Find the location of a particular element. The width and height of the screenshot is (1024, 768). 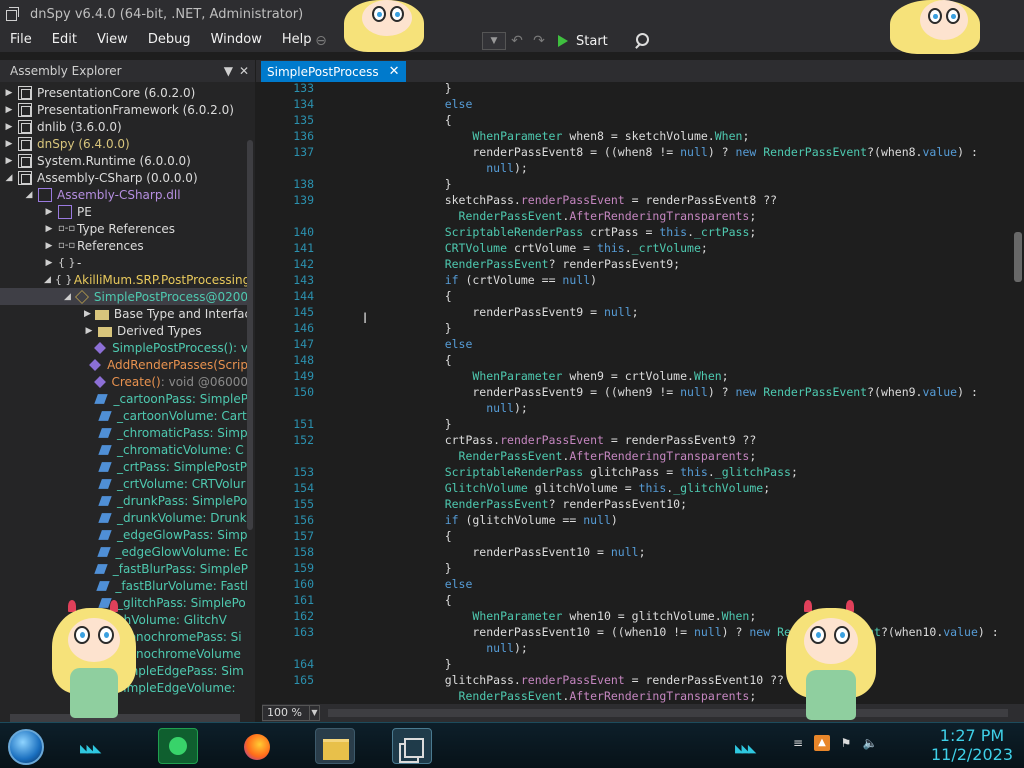

code-token: CRTVolume is located at coordinates (476, 248).